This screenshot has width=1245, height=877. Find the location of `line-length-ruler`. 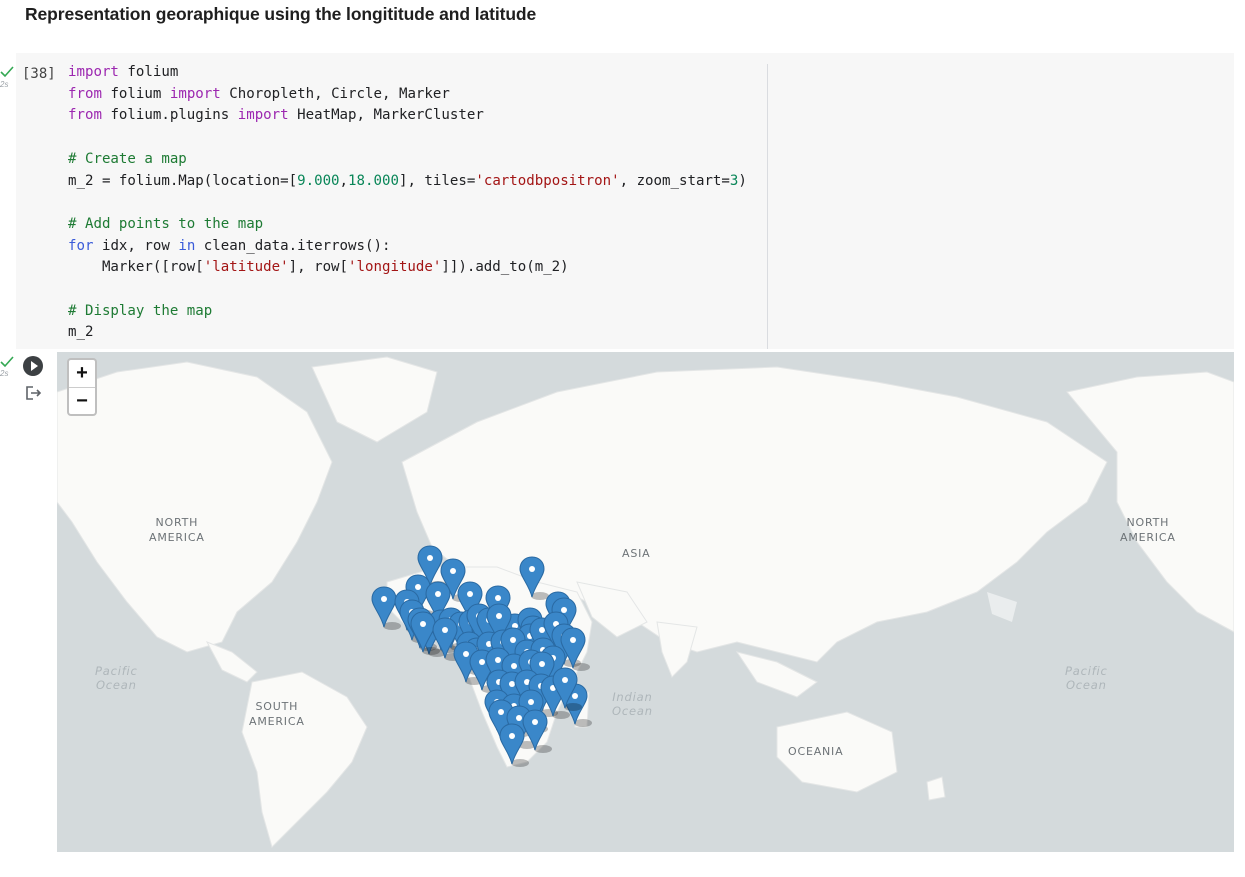

line-length-ruler is located at coordinates (767, 206).